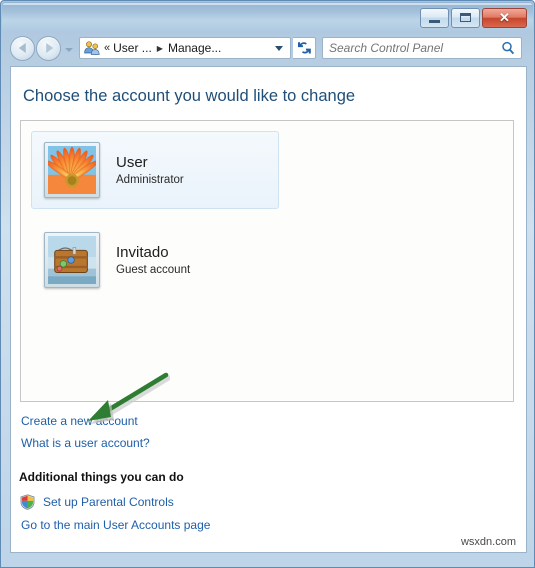 Image resolution: width=535 pixels, height=568 pixels. What do you see at coordinates (412, 48) in the screenshot?
I see `search-input` at bounding box center [412, 48].